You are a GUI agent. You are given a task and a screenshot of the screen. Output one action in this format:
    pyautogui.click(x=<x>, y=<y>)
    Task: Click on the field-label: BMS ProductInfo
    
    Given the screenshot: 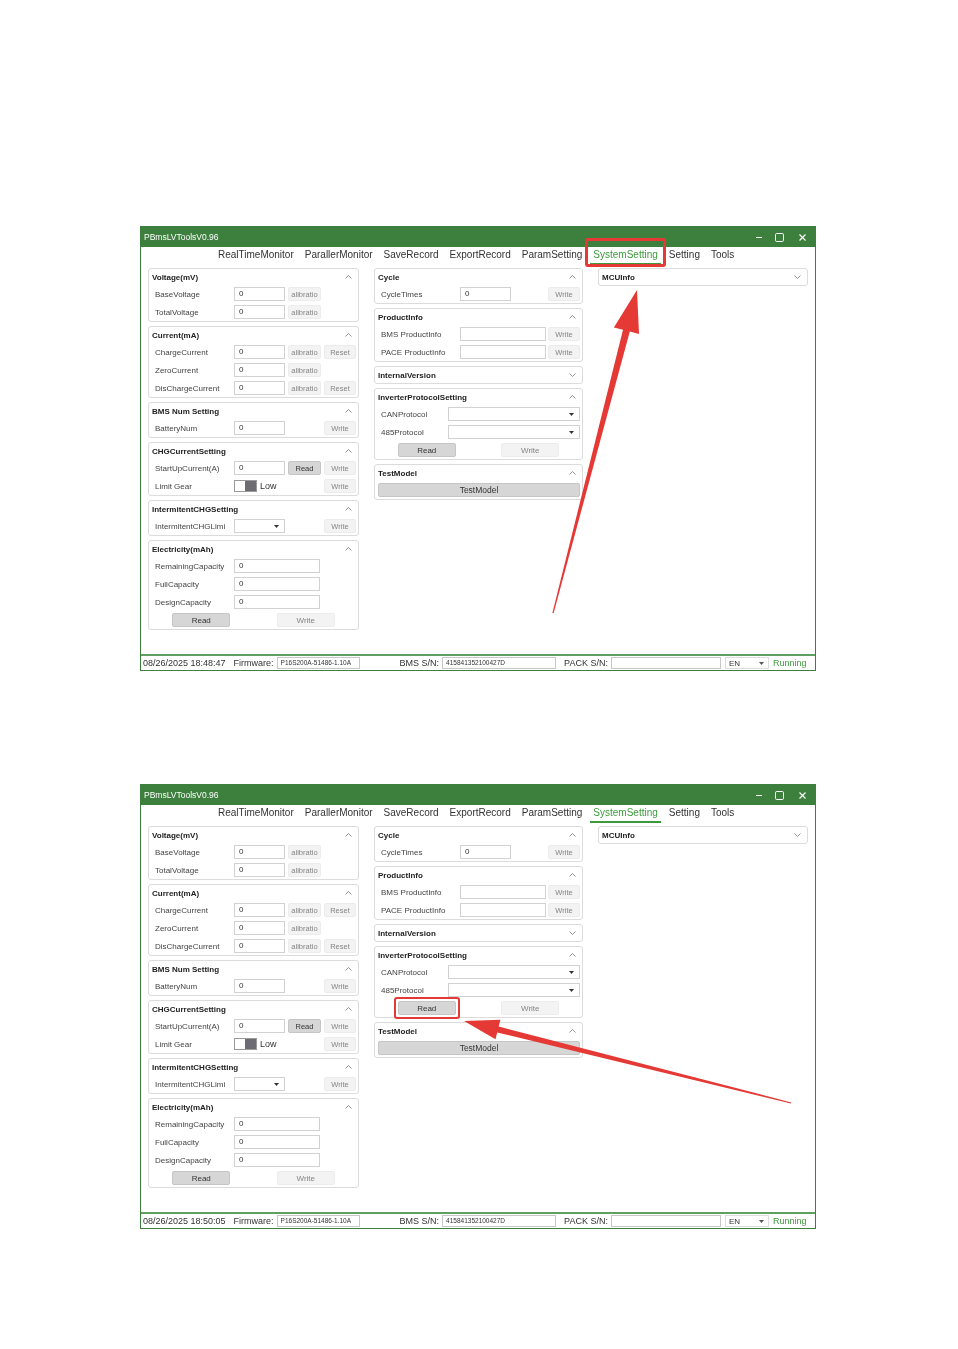 What is the action you would take?
    pyautogui.click(x=412, y=892)
    